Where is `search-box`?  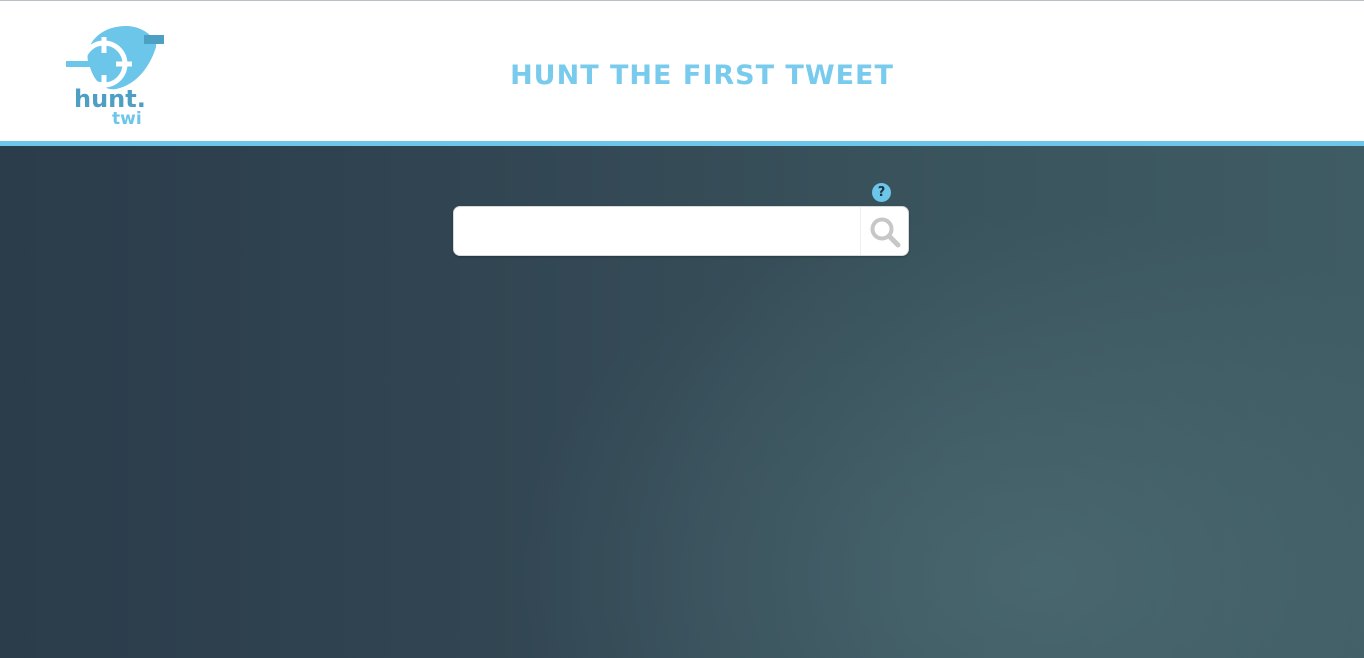 search-box is located at coordinates (681, 231).